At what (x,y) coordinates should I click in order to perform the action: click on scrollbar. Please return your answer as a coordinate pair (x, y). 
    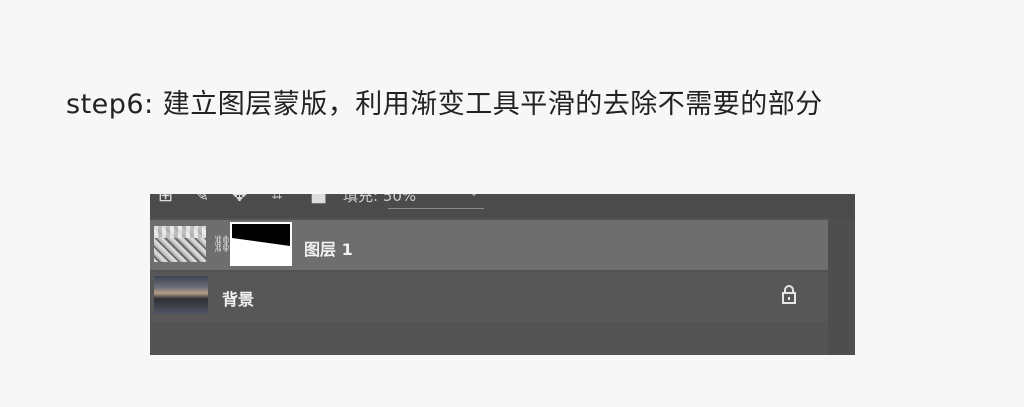
    Looking at the image, I should click on (841, 286).